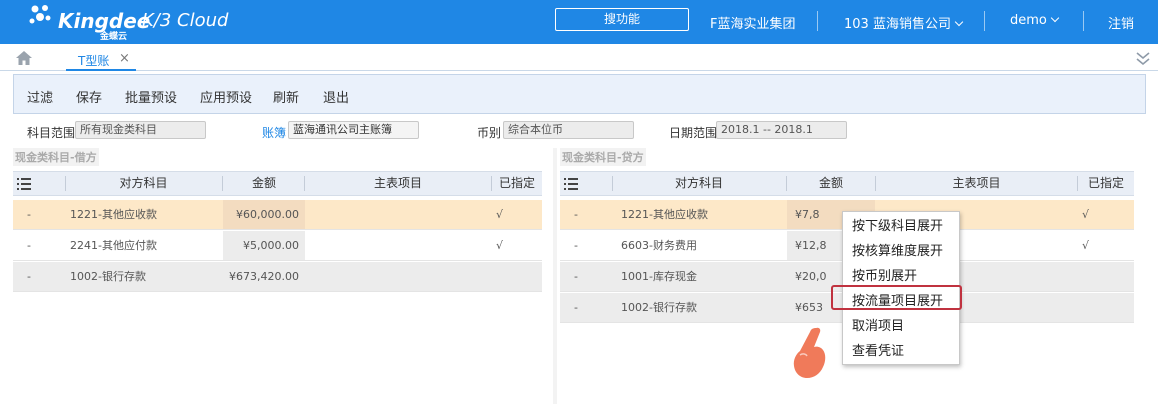 The width and height of the screenshot is (1158, 404). Describe the element at coordinates (353, 130) in the screenshot. I see `book-field: 蓝海通讯公司主账簿` at that location.